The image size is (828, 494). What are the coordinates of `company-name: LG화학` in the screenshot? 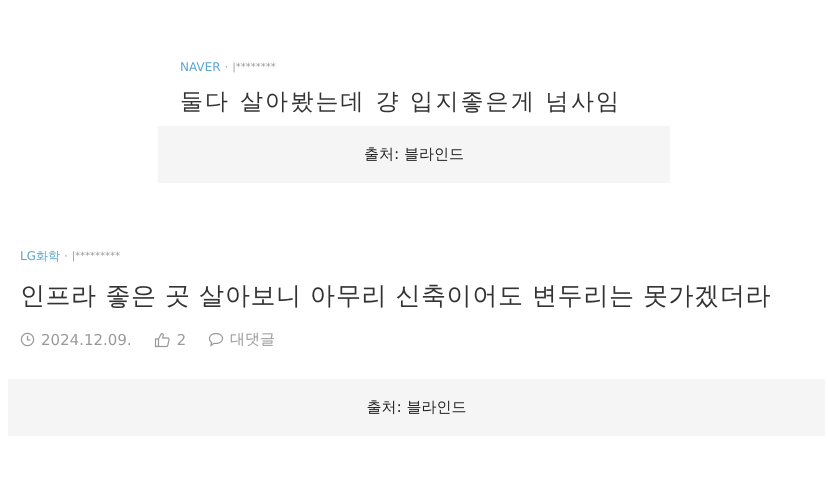 It's located at (40, 256).